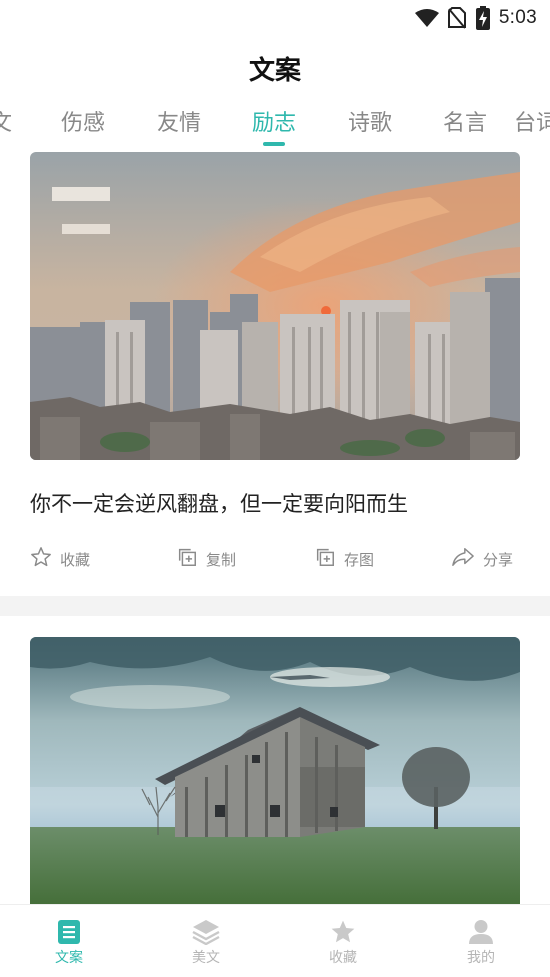  What do you see at coordinates (206, 932) in the screenshot?
I see `layers-icon` at bounding box center [206, 932].